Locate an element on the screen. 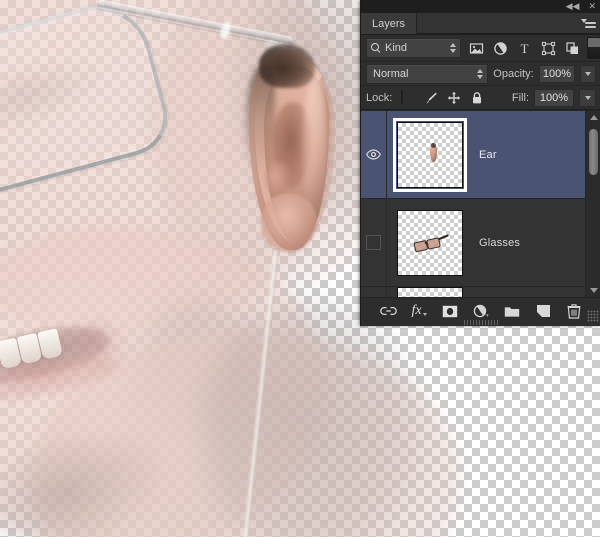 The image size is (600, 537). tab-strip-filler is located at coordinates (508, 23).